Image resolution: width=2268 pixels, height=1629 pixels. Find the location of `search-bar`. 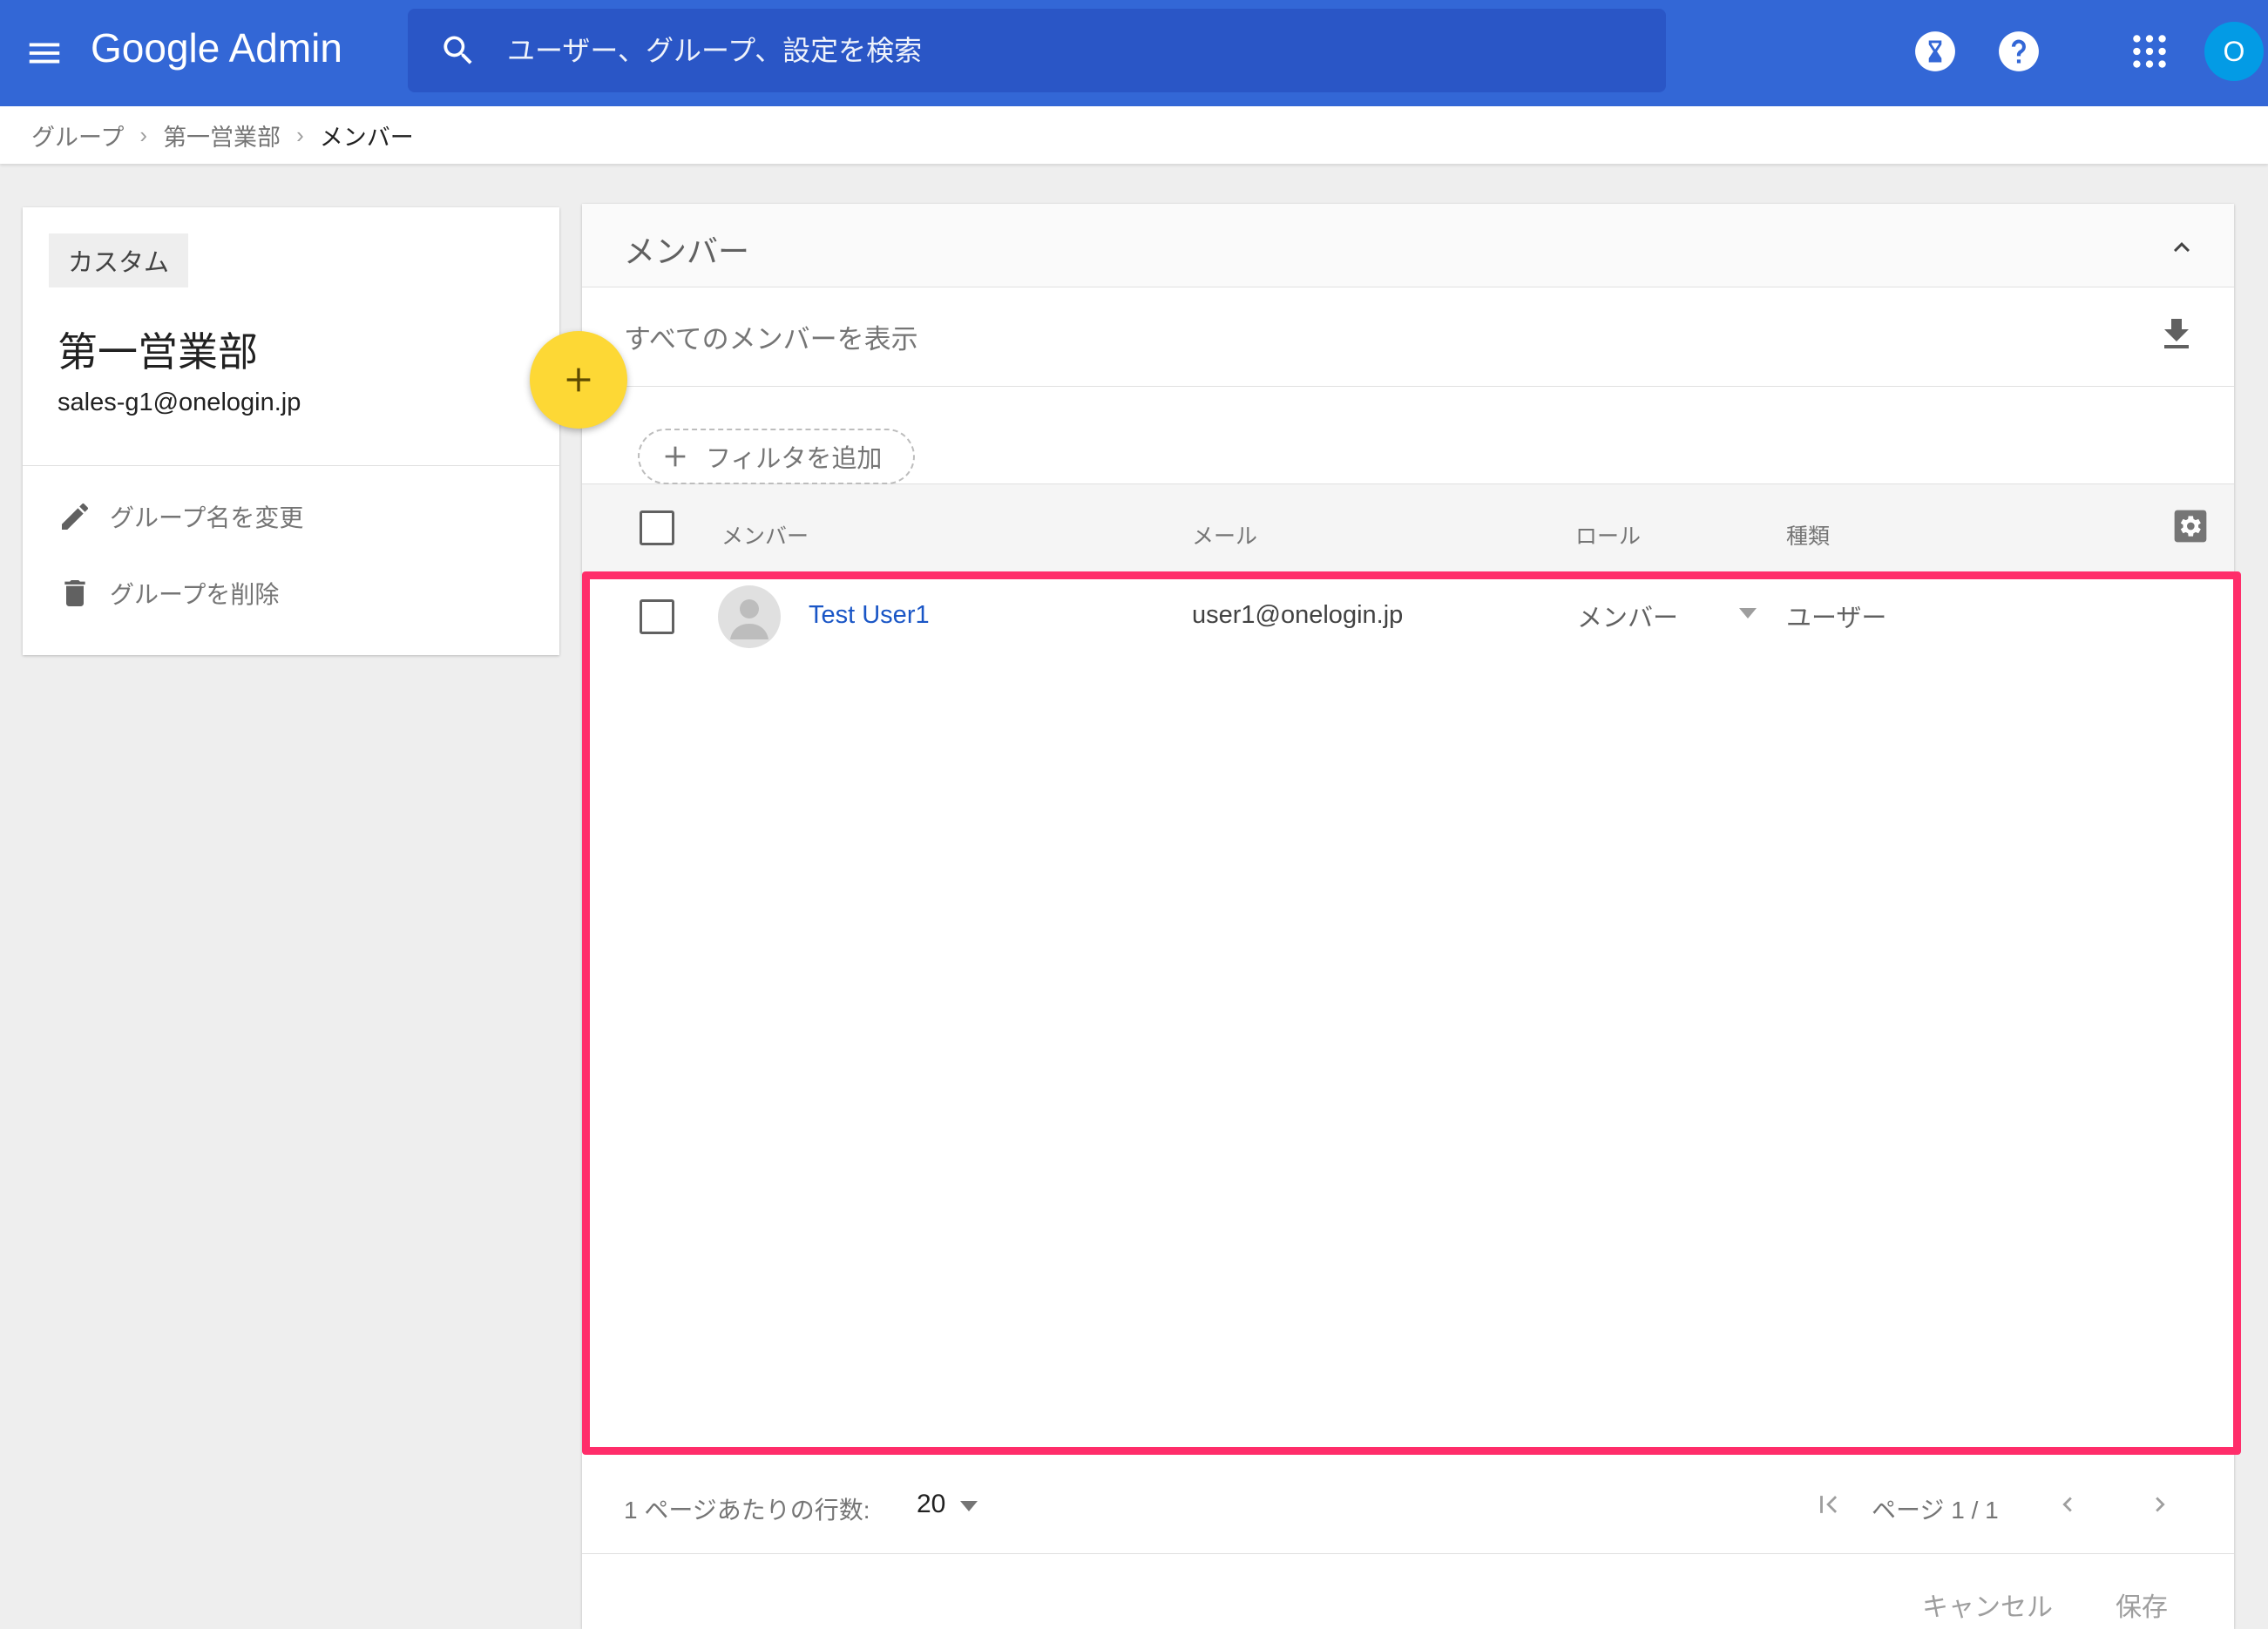

search-bar is located at coordinates (1037, 50).